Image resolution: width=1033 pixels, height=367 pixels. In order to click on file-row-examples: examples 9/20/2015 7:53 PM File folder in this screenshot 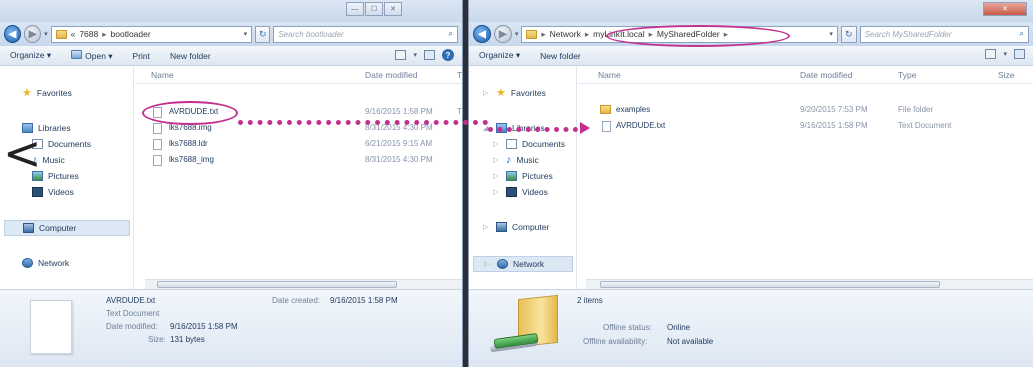, I will do `click(805, 110)`.